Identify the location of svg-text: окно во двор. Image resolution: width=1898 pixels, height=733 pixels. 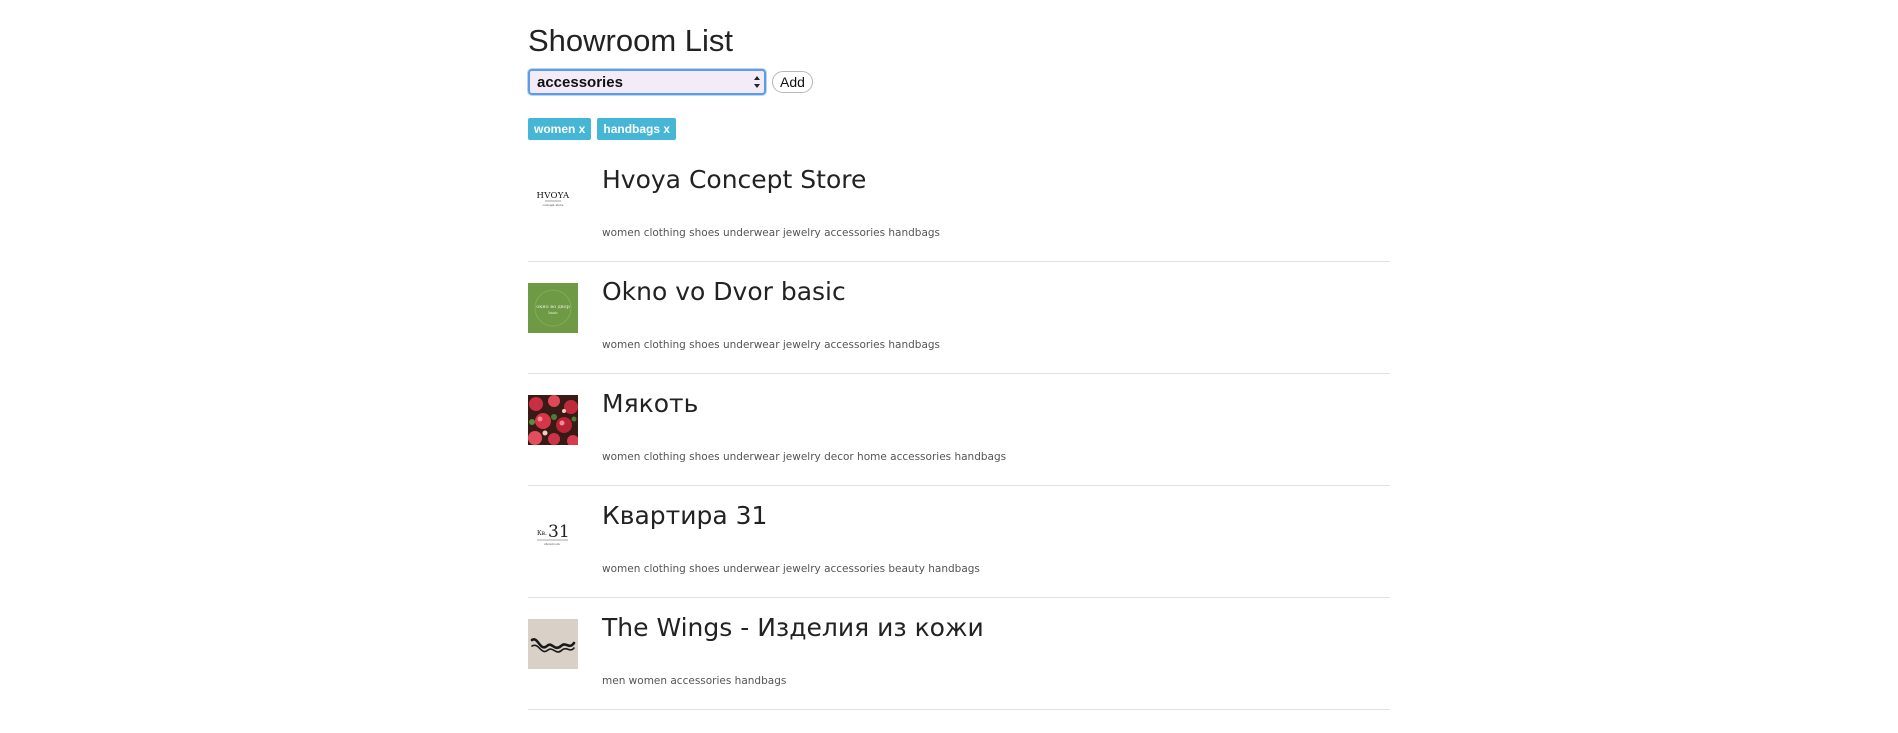
(553, 307).